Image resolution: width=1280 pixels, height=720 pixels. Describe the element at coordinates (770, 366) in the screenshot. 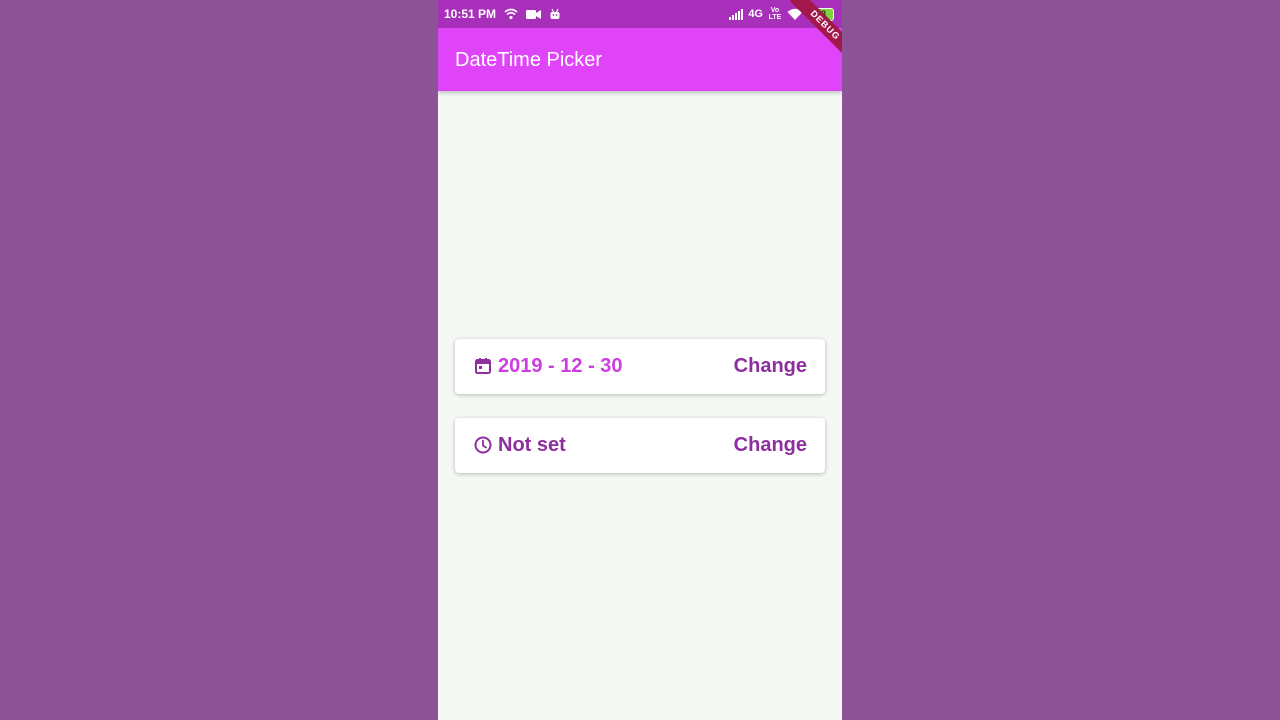

I see `change-date-button: Change` at that location.